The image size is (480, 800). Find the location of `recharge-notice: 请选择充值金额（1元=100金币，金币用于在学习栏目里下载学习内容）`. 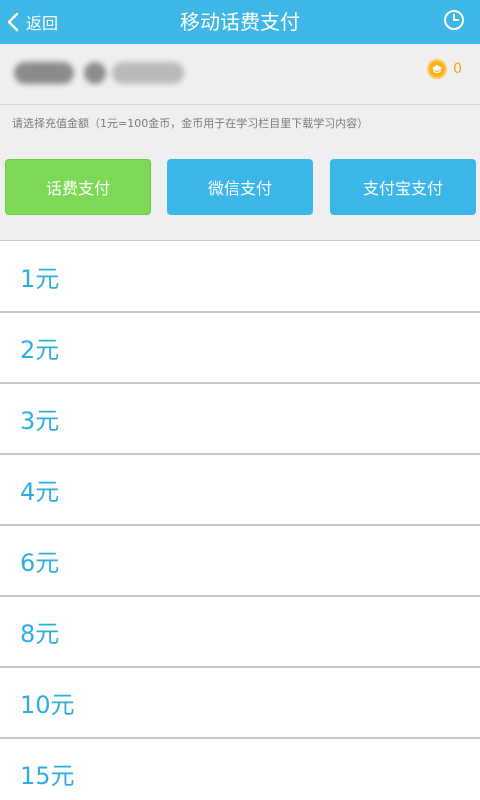

recharge-notice: 请选择充值金额（1元=100金币，金币用于在学习栏目里下载学习内容） is located at coordinates (240, 123).